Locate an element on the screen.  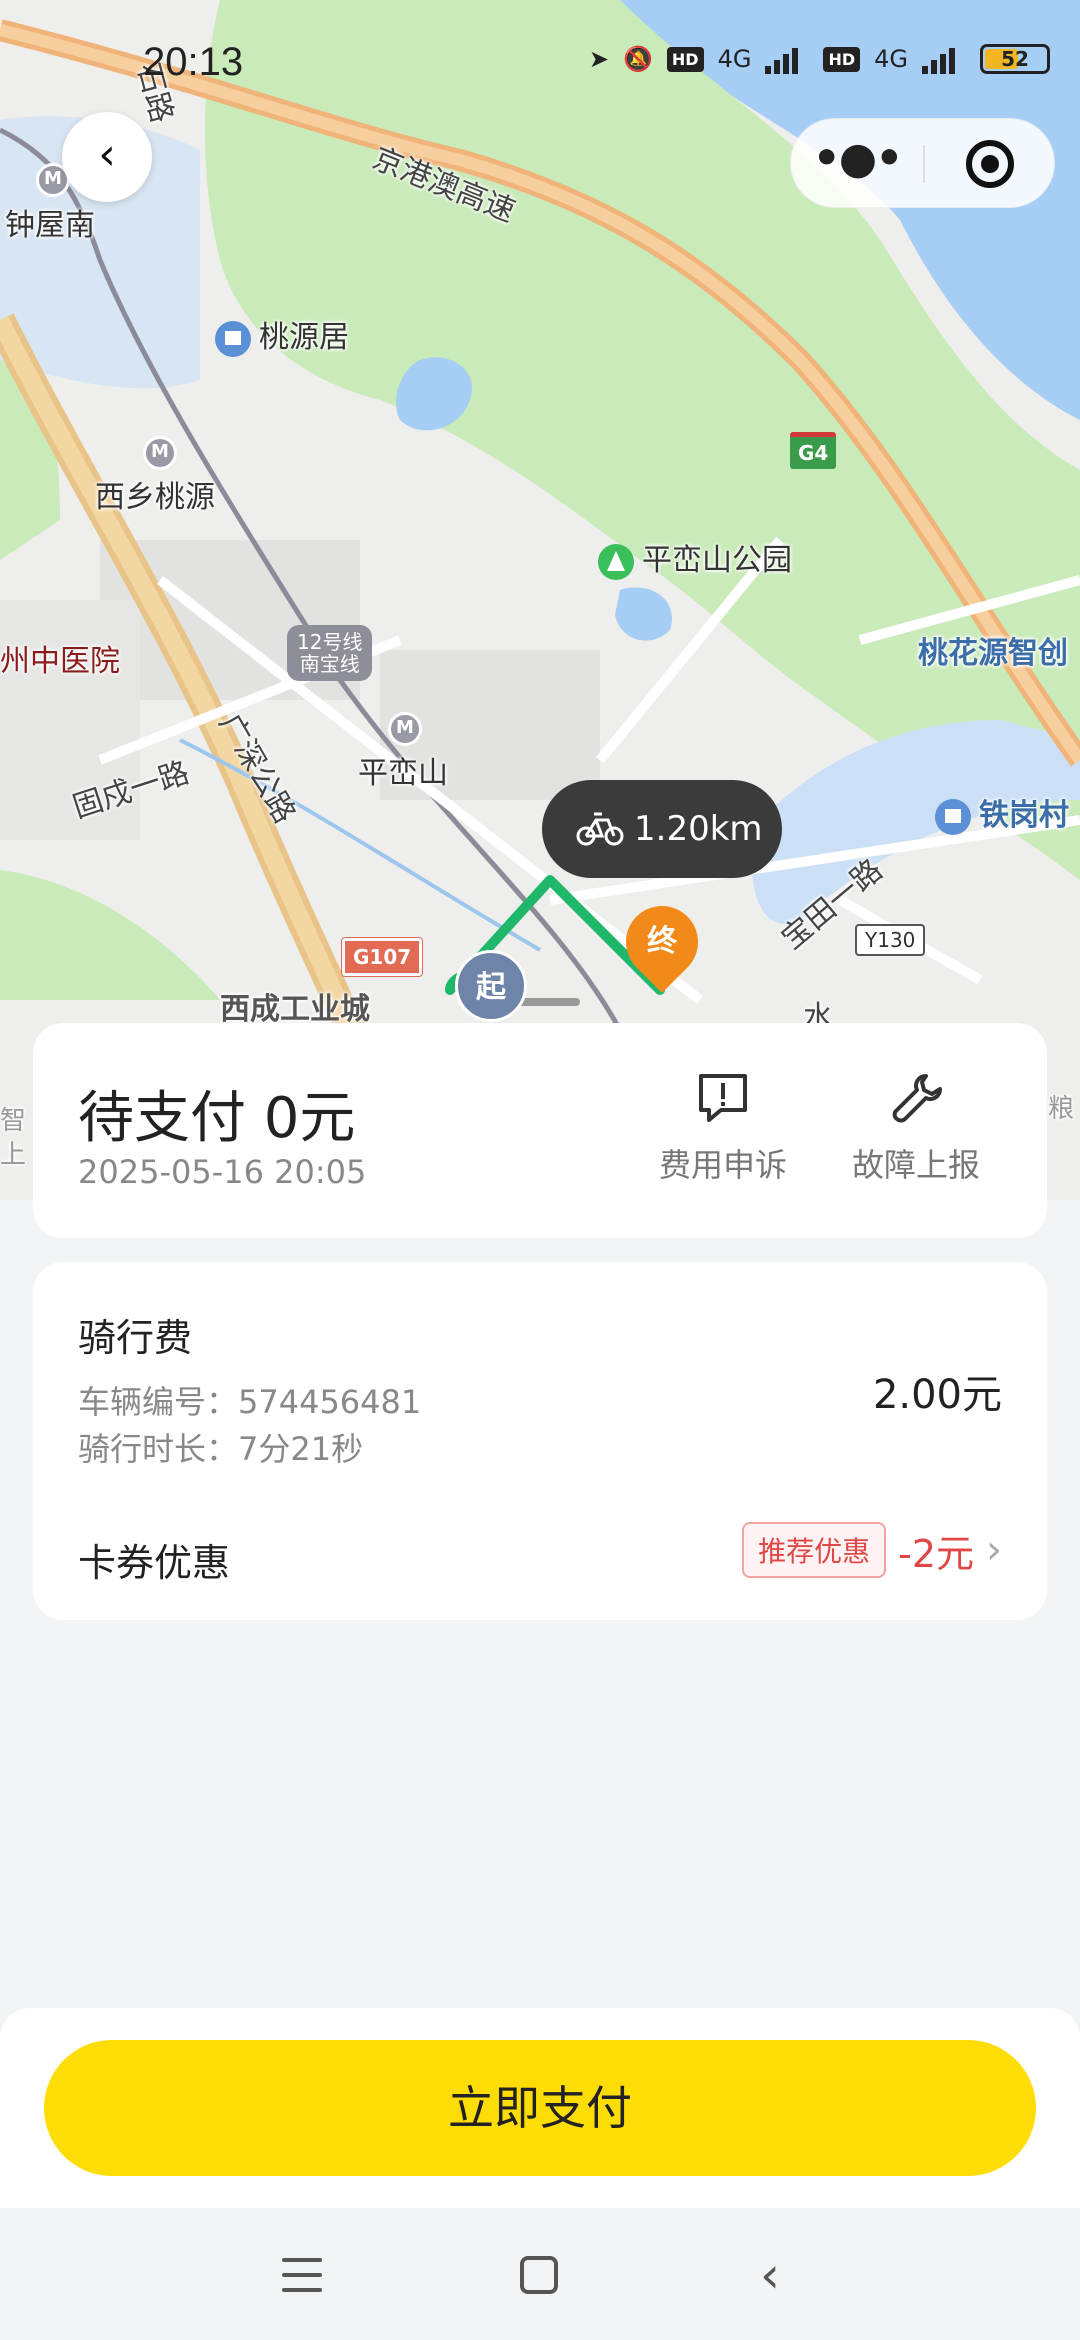
menu-icon is located at coordinates (302, 2276).